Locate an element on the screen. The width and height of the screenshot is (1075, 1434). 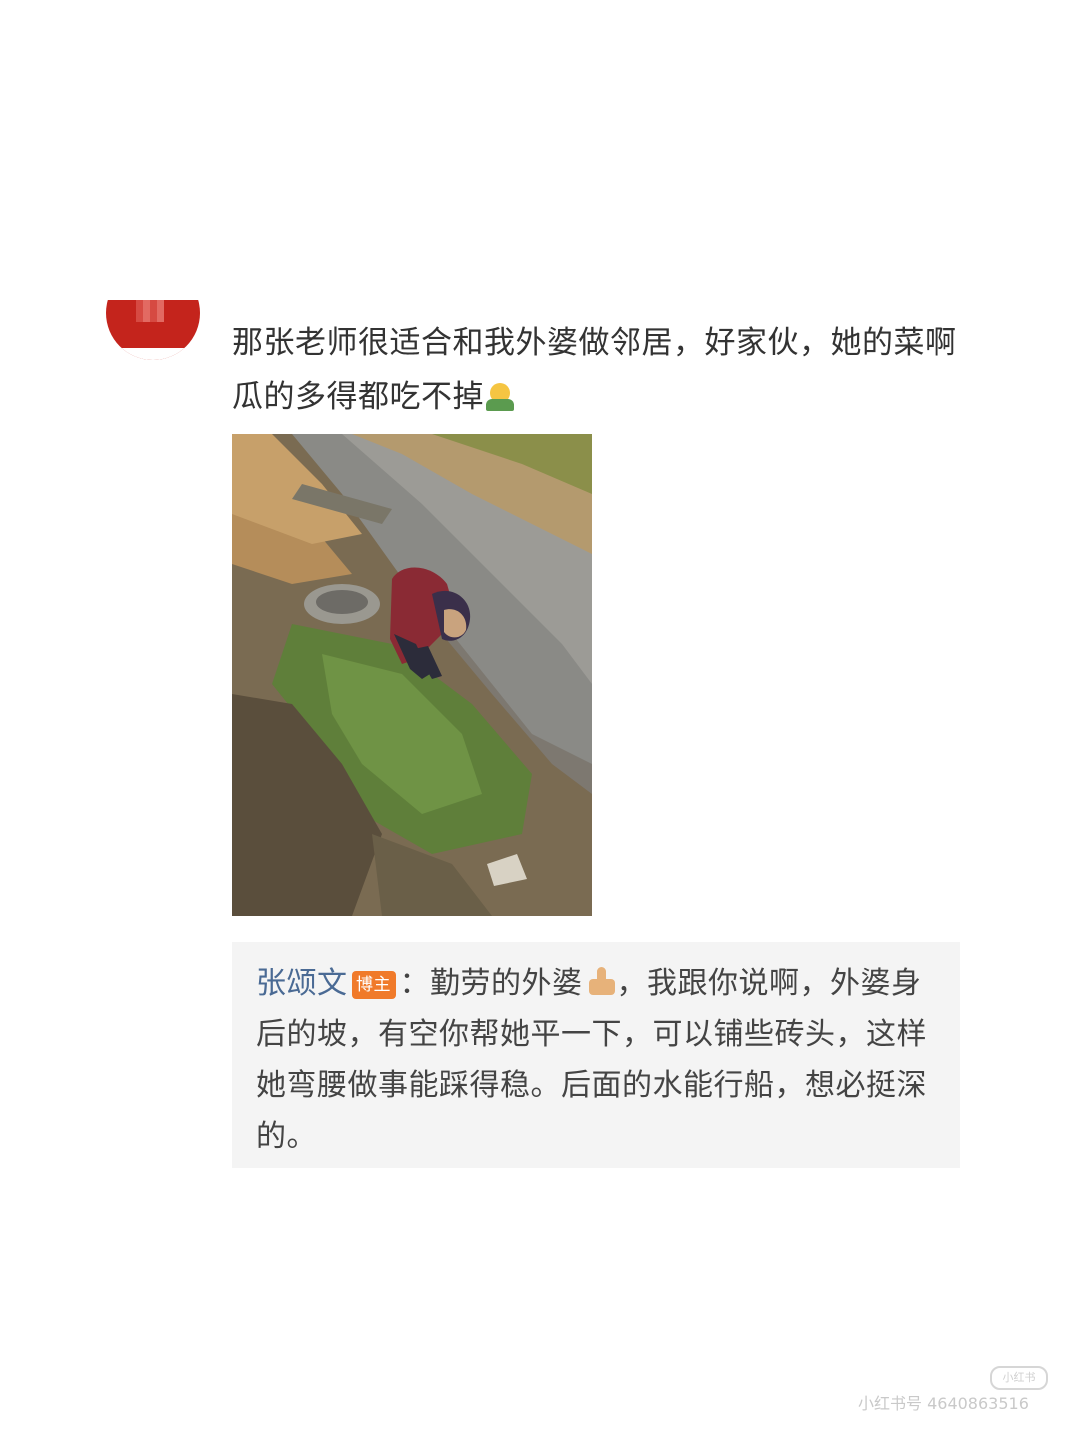
thumbs-up-icon is located at coordinates (600, 982).